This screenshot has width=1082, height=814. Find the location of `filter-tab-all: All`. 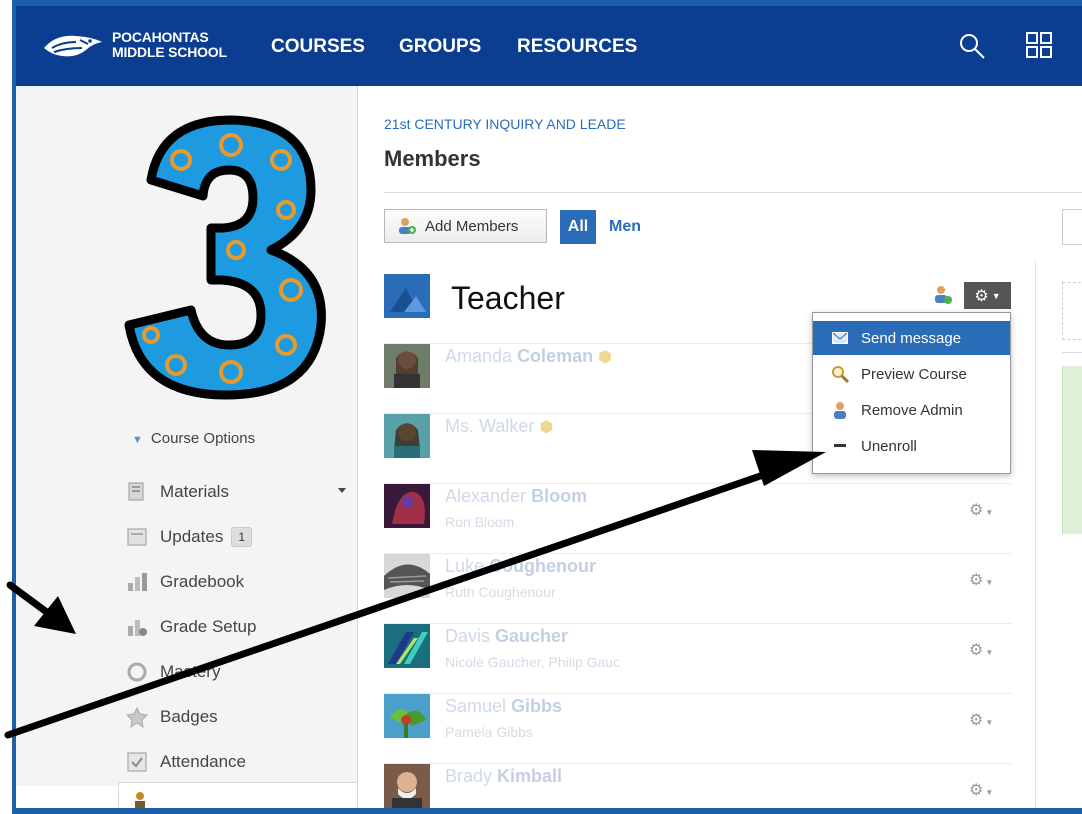

filter-tab-all: All is located at coordinates (578, 227).